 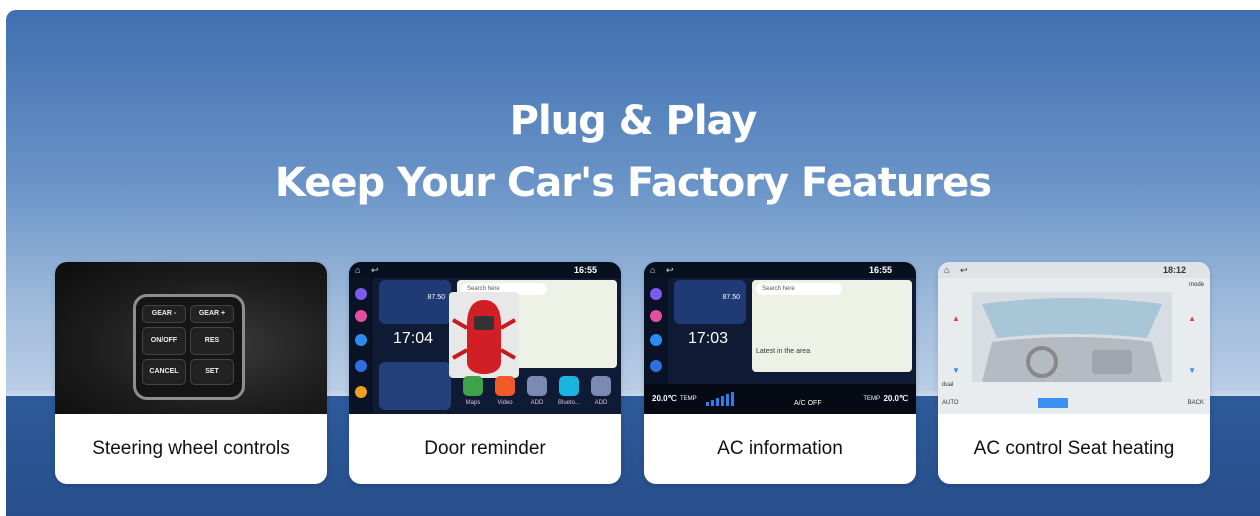 I want to click on status-time: 18:12, so click(x=1174, y=270).